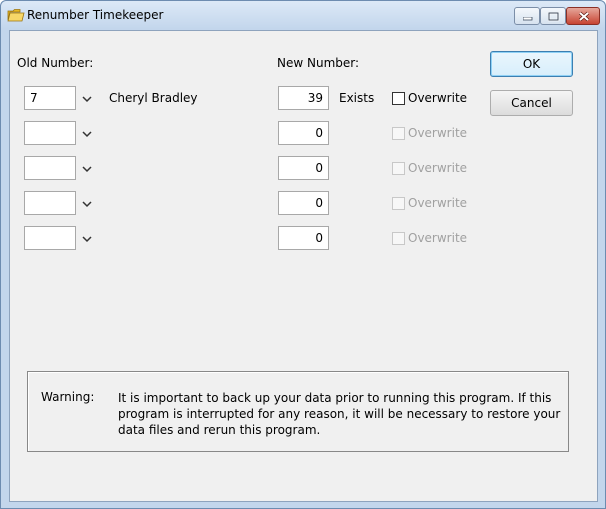  I want to click on new-number-label: New Number:, so click(318, 63).